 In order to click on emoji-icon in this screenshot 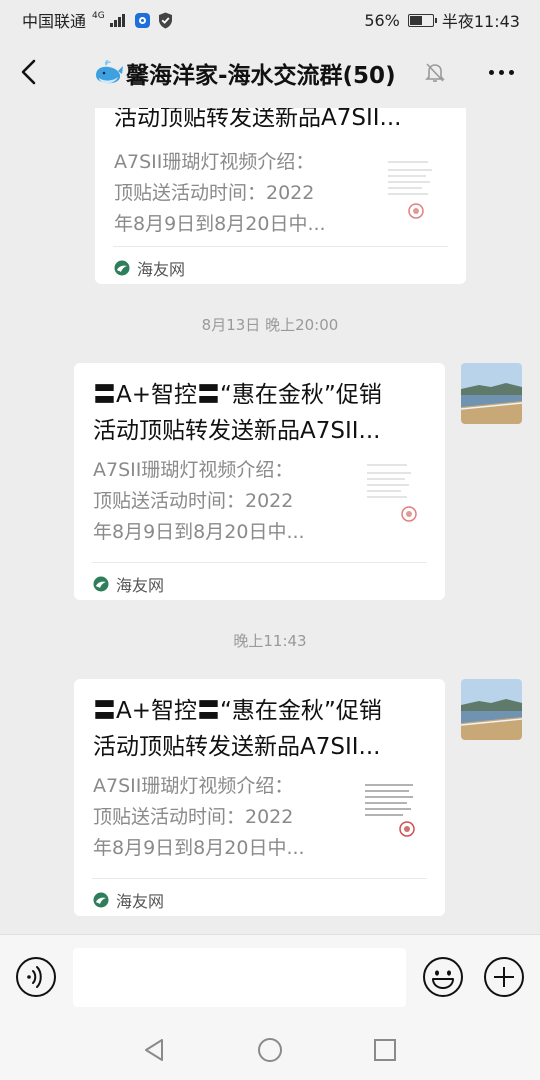, I will do `click(443, 977)`.